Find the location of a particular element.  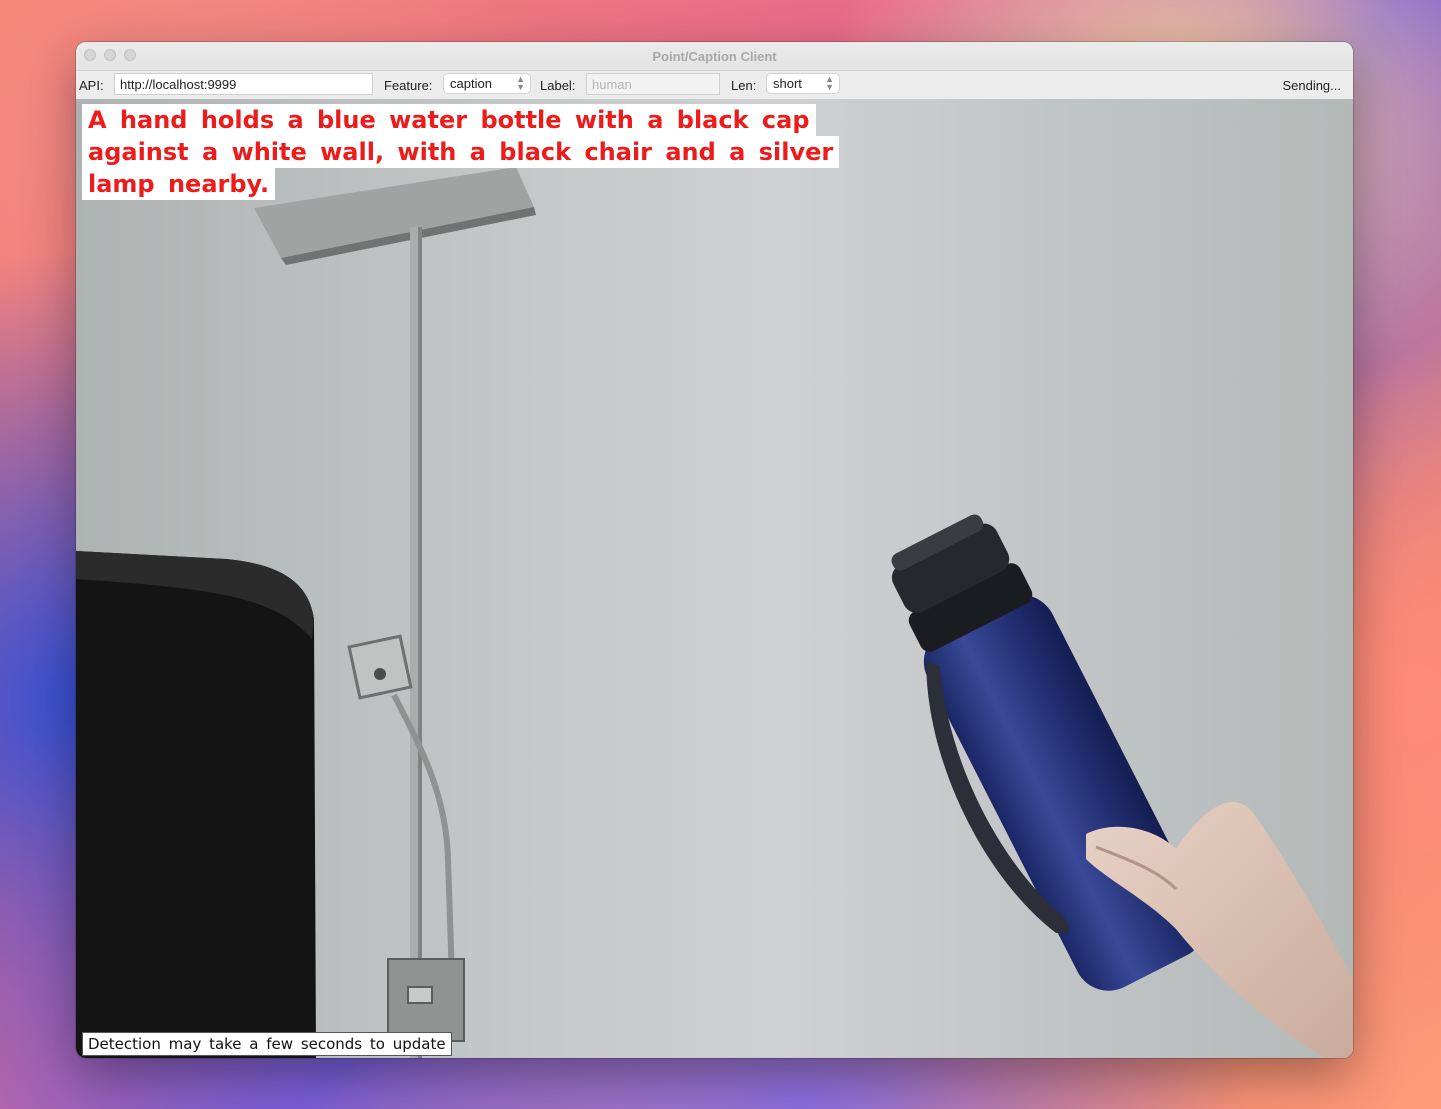

window-title: Point/Caption Client is located at coordinates (714, 56).